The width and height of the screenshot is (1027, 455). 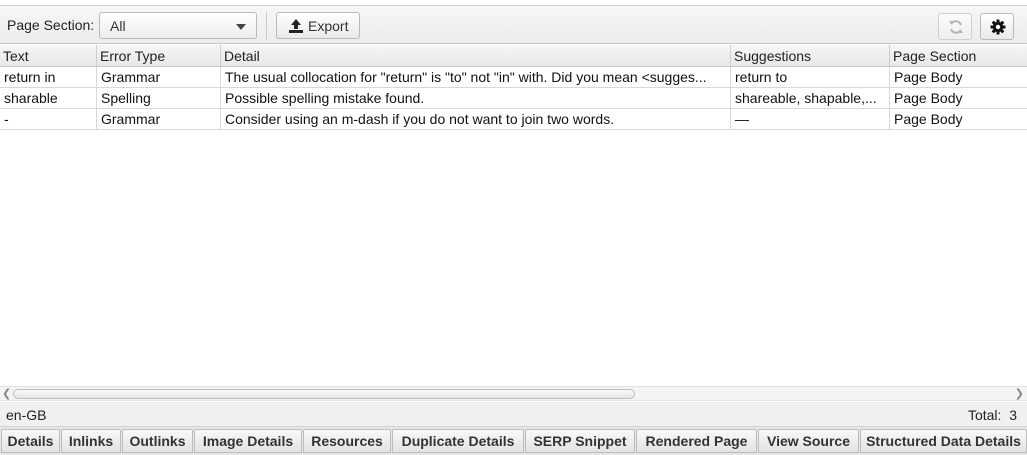 What do you see at coordinates (1019, 394) in the screenshot?
I see `scroll-right-icon: ❯` at bounding box center [1019, 394].